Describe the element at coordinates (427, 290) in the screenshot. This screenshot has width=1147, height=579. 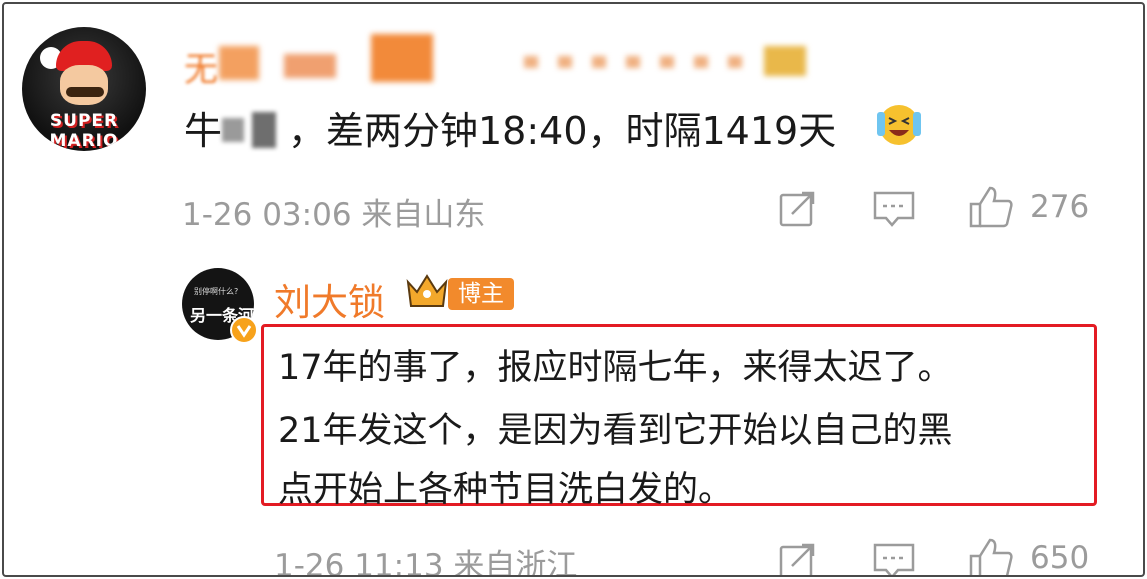
I see `crown-icon` at that location.